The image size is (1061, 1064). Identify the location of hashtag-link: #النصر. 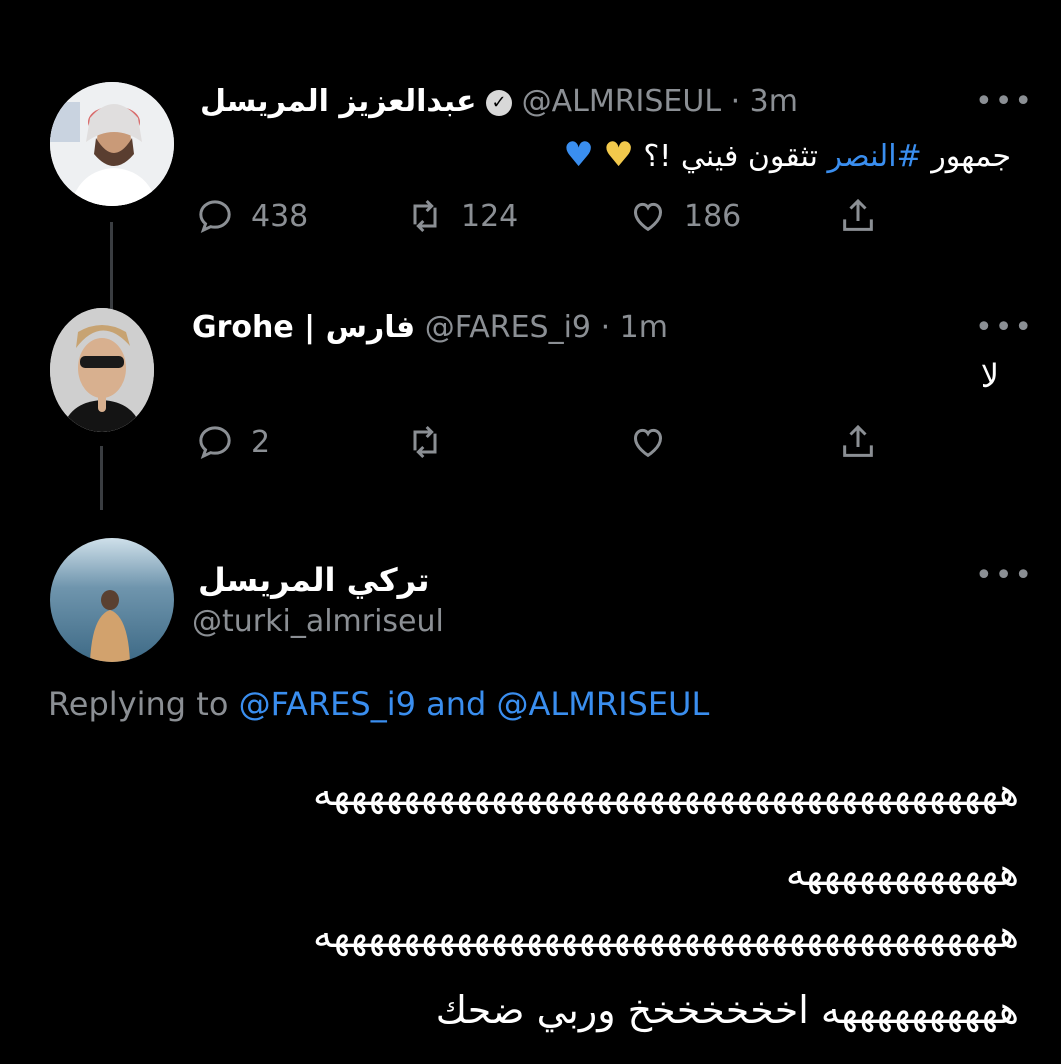
(875, 156).